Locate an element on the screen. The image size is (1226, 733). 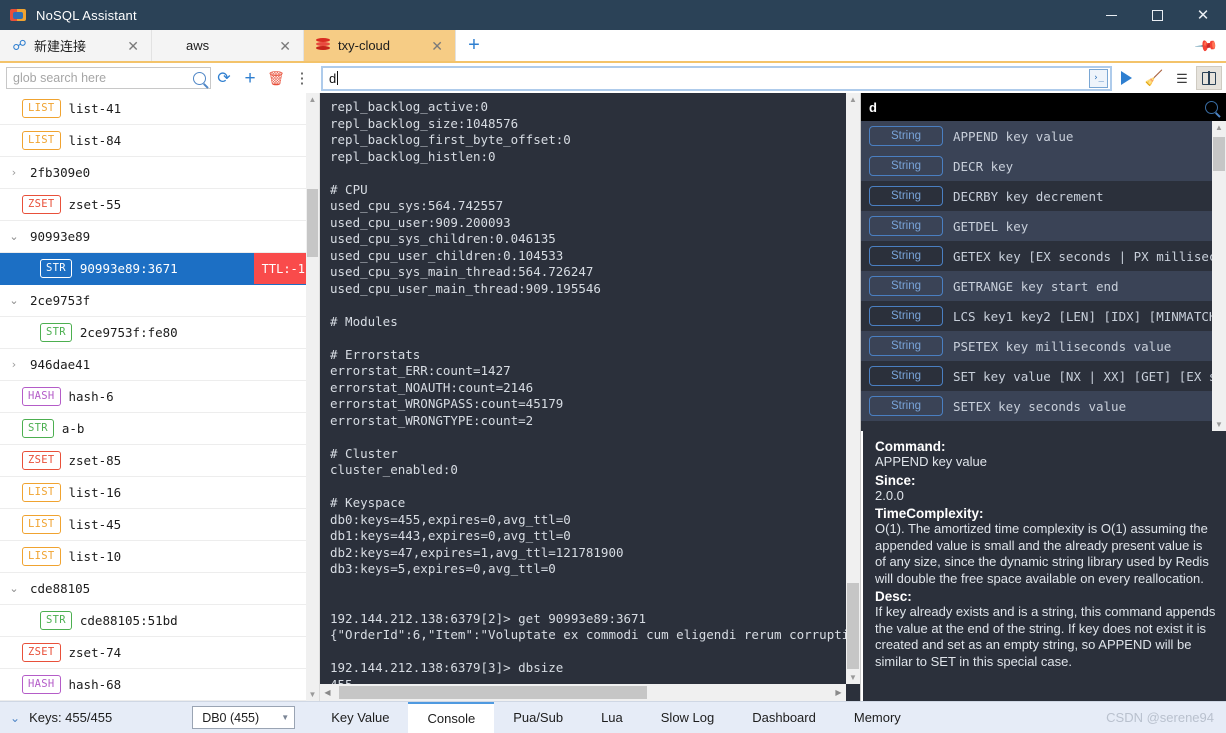
bottom-tab-dashboard: Dashboard is located at coordinates (784, 717).